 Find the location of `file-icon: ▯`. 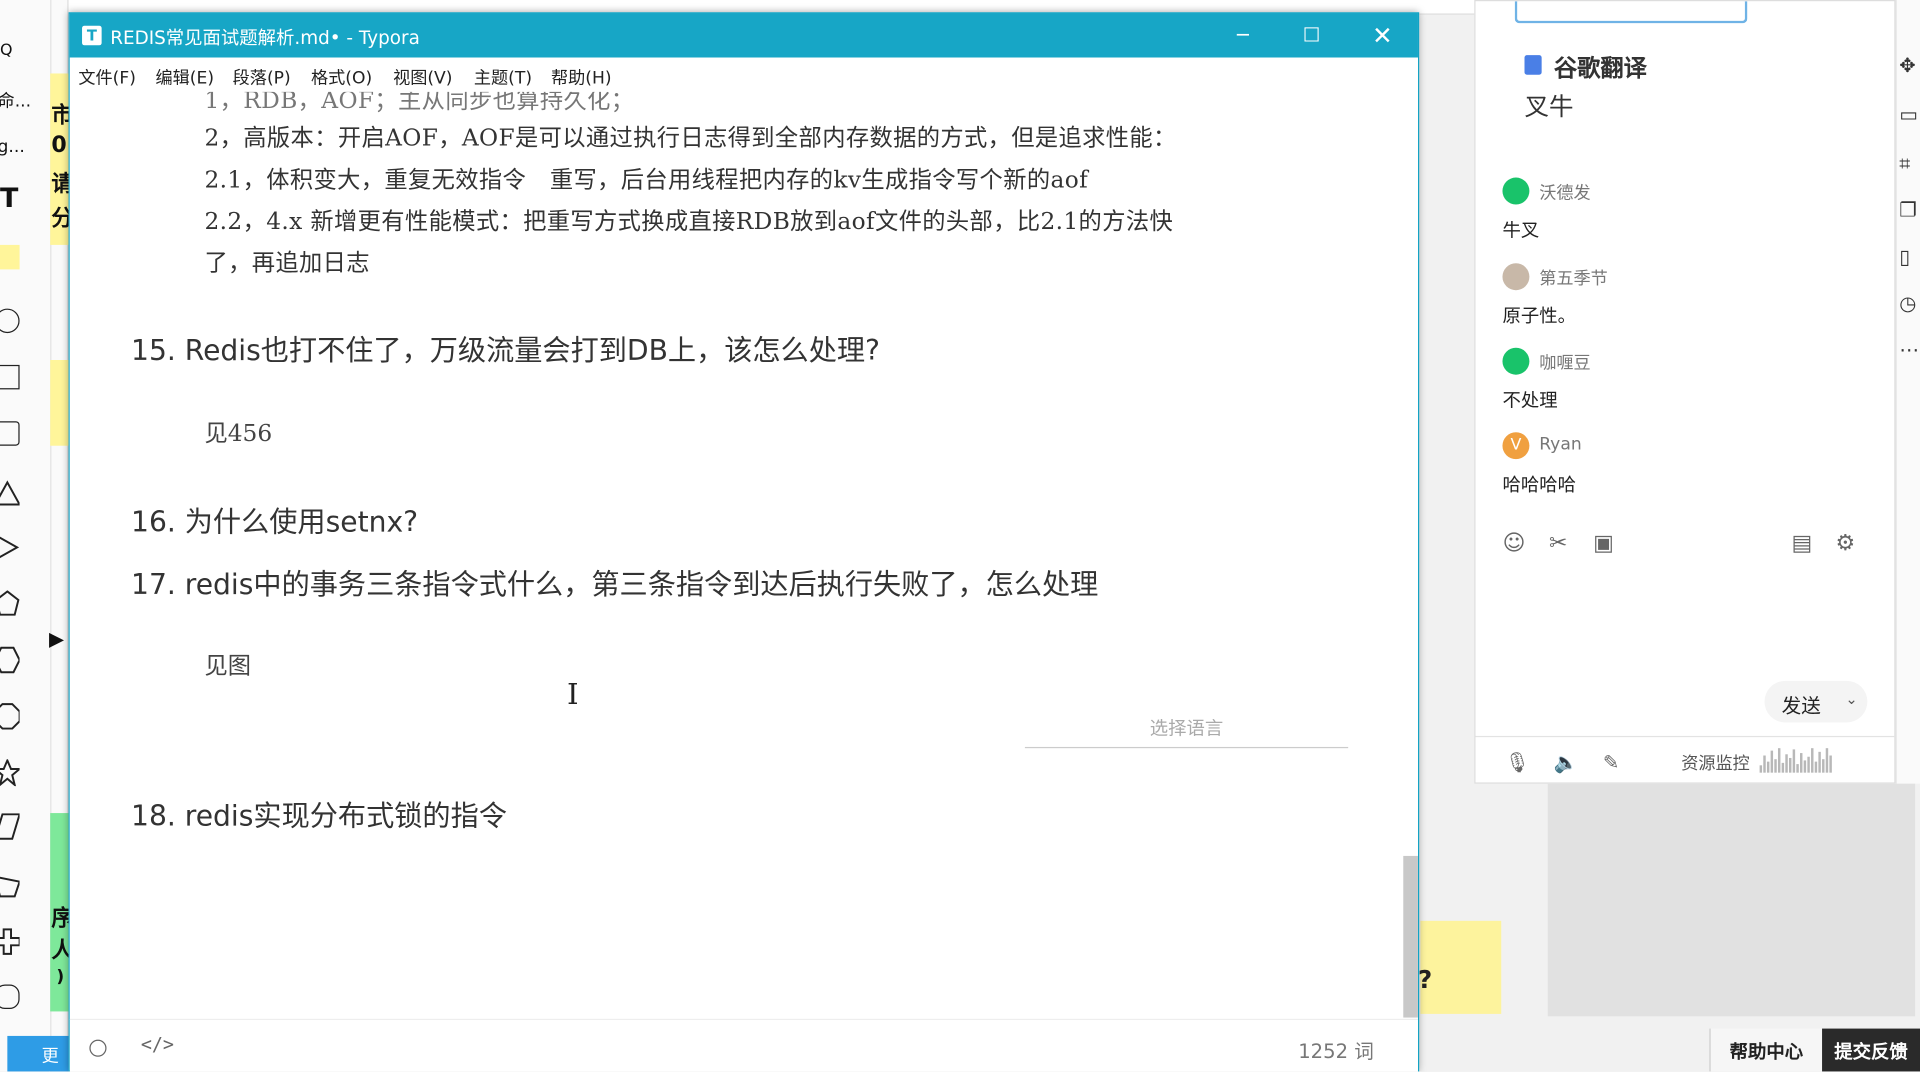

file-icon: ▯ is located at coordinates (1904, 256).